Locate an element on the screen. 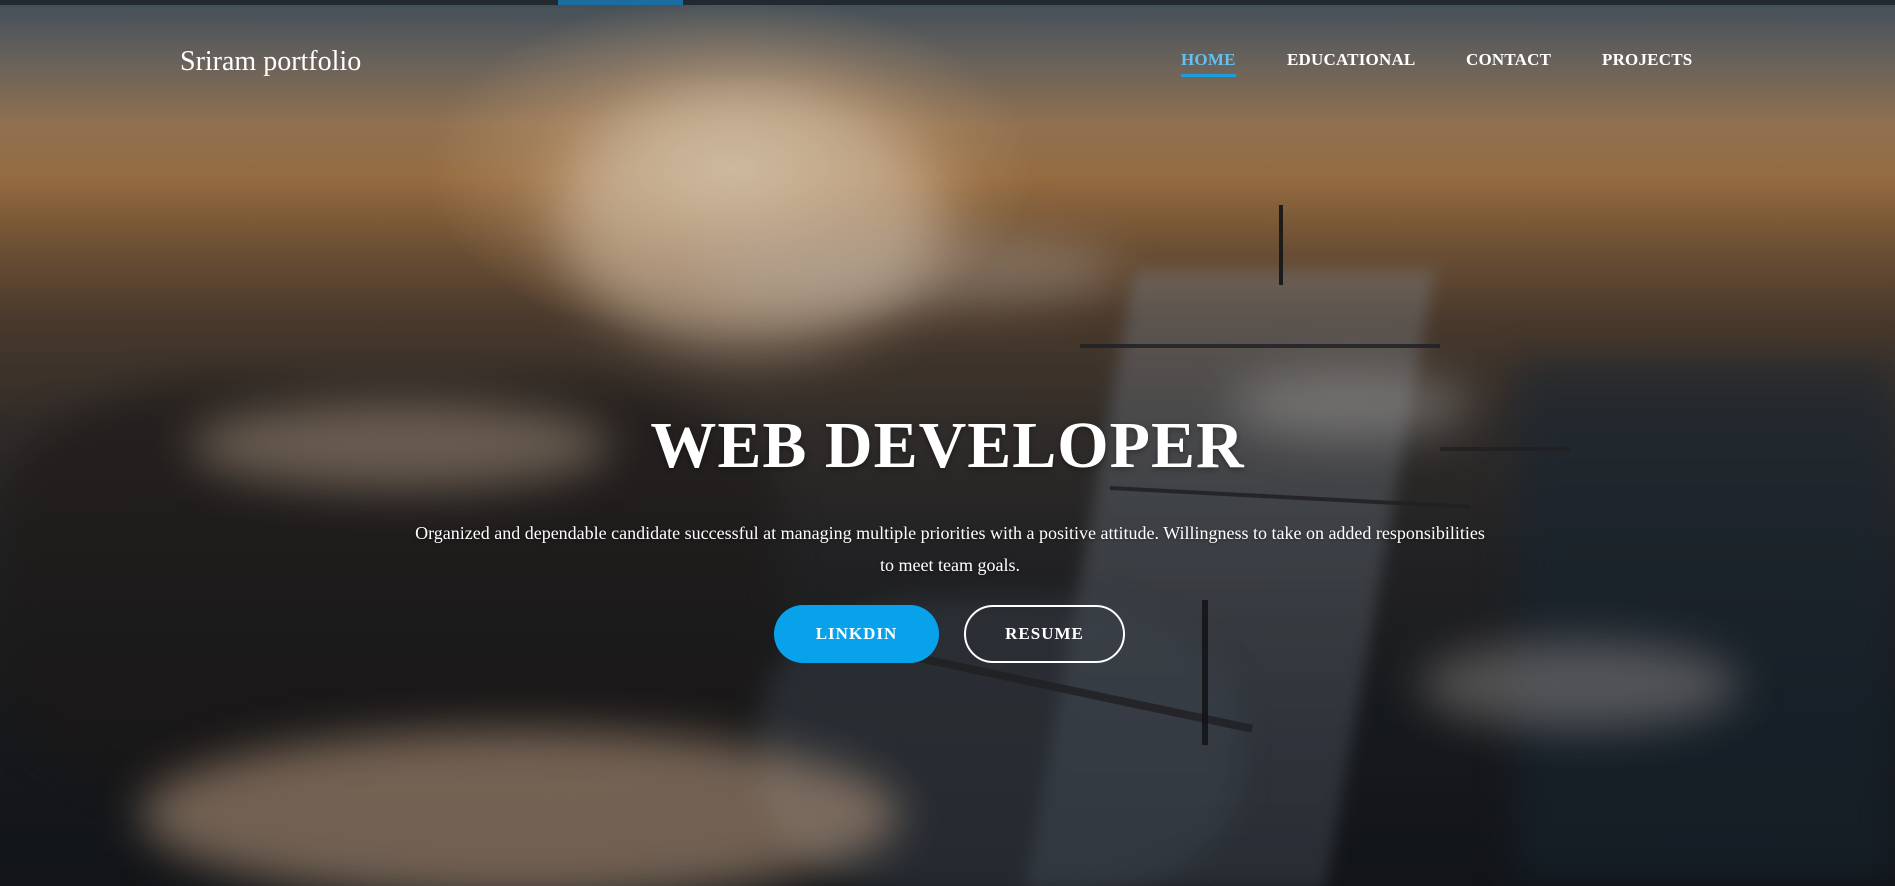  scroll-progress-fill is located at coordinates (620, 2).